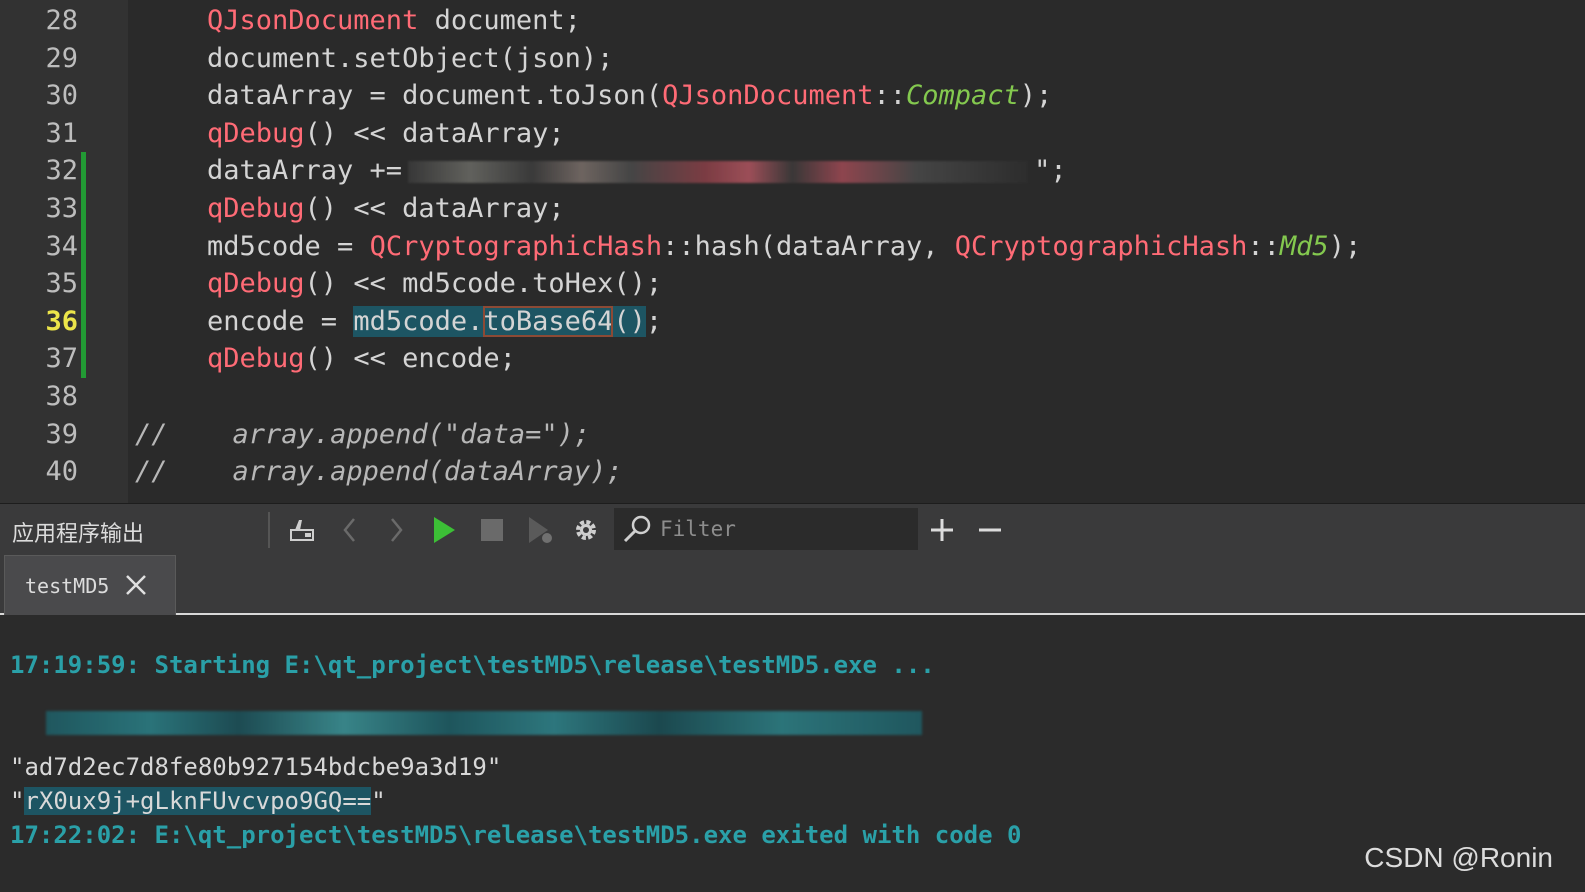 The width and height of the screenshot is (1585, 892). What do you see at coordinates (350, 530) in the screenshot?
I see `previous-icon` at bounding box center [350, 530].